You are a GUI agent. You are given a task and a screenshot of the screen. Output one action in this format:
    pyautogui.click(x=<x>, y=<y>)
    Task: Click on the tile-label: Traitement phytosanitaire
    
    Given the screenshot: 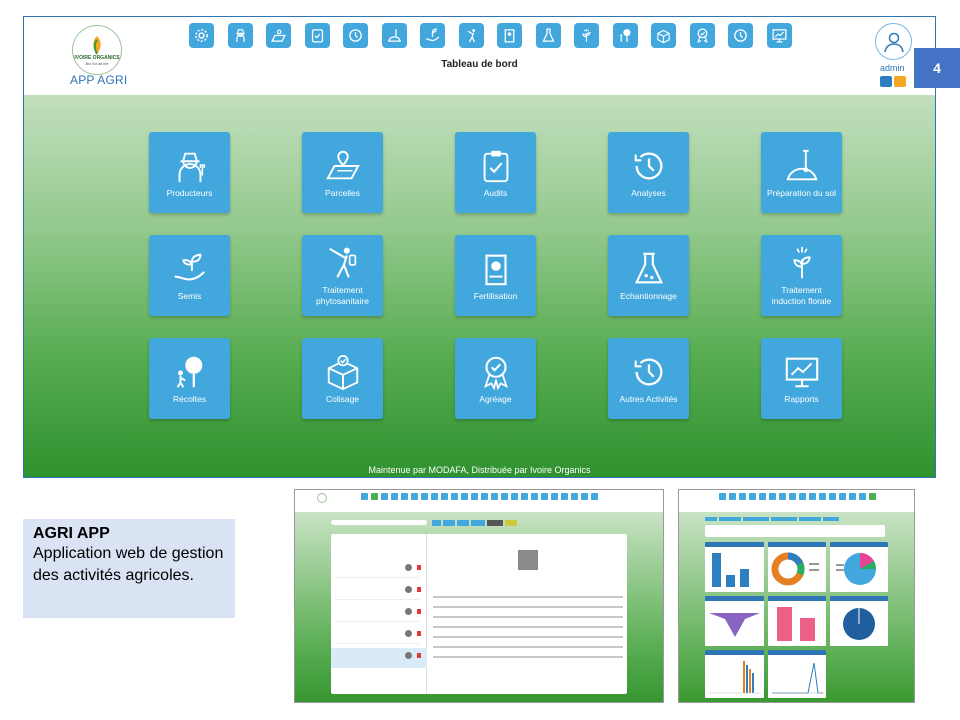 What is the action you would take?
    pyautogui.click(x=342, y=295)
    